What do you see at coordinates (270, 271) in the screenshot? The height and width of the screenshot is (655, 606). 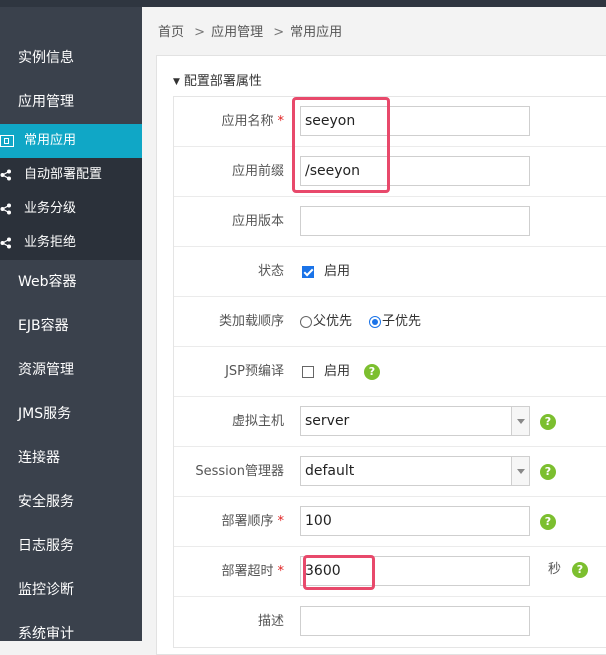 I see `field-label: 状态` at bounding box center [270, 271].